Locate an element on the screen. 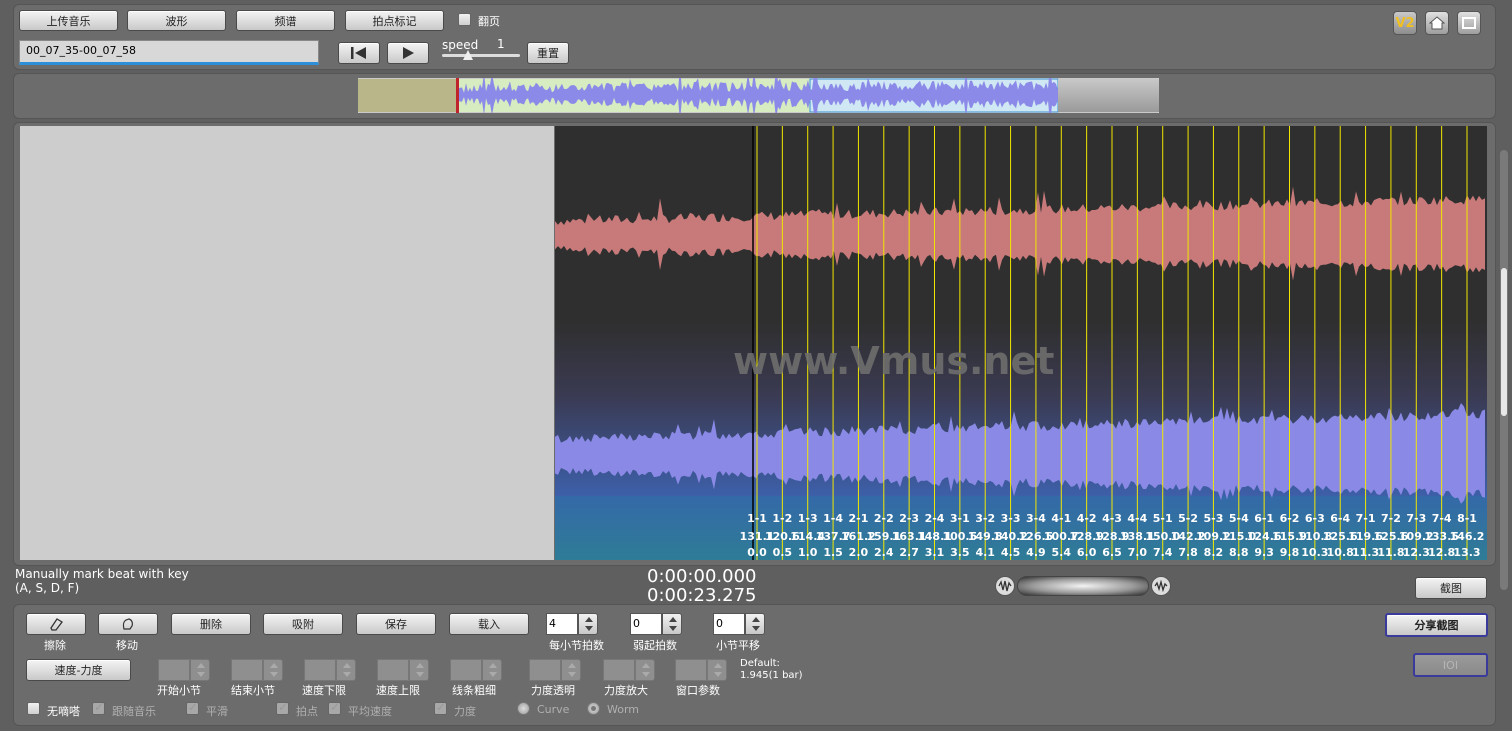 The image size is (1512, 731). beat-point-label: 拍点 is located at coordinates (307, 711).